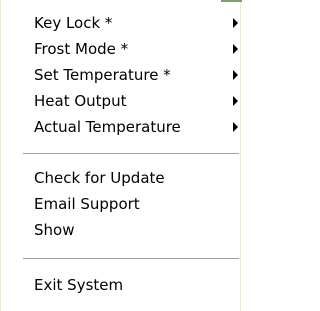 The width and height of the screenshot is (320, 311). What do you see at coordinates (99, 178) in the screenshot?
I see `menu-item-label: Check for Update` at bounding box center [99, 178].